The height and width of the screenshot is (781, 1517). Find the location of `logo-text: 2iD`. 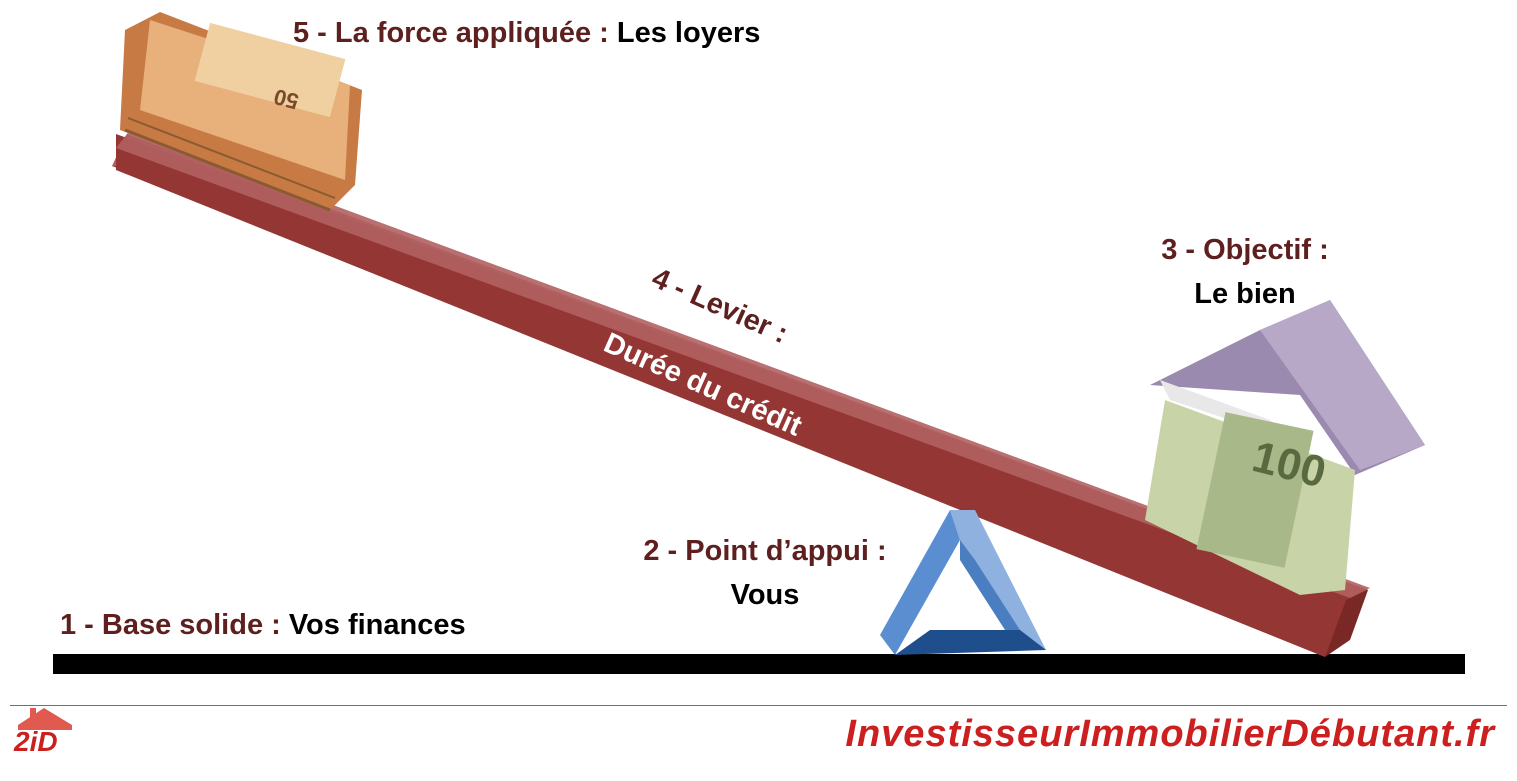

logo-text: 2iD is located at coordinates (36, 741).